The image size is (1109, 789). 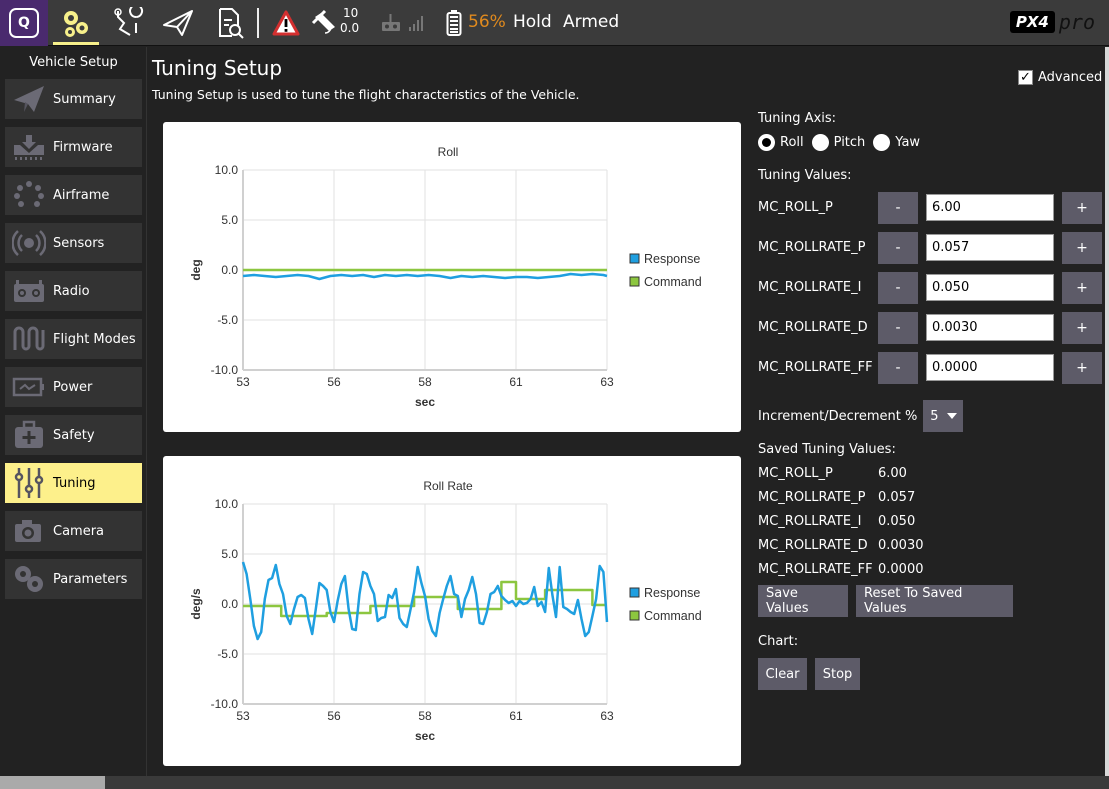 I want to click on fly-paper-plane-icon, so click(x=178, y=23).